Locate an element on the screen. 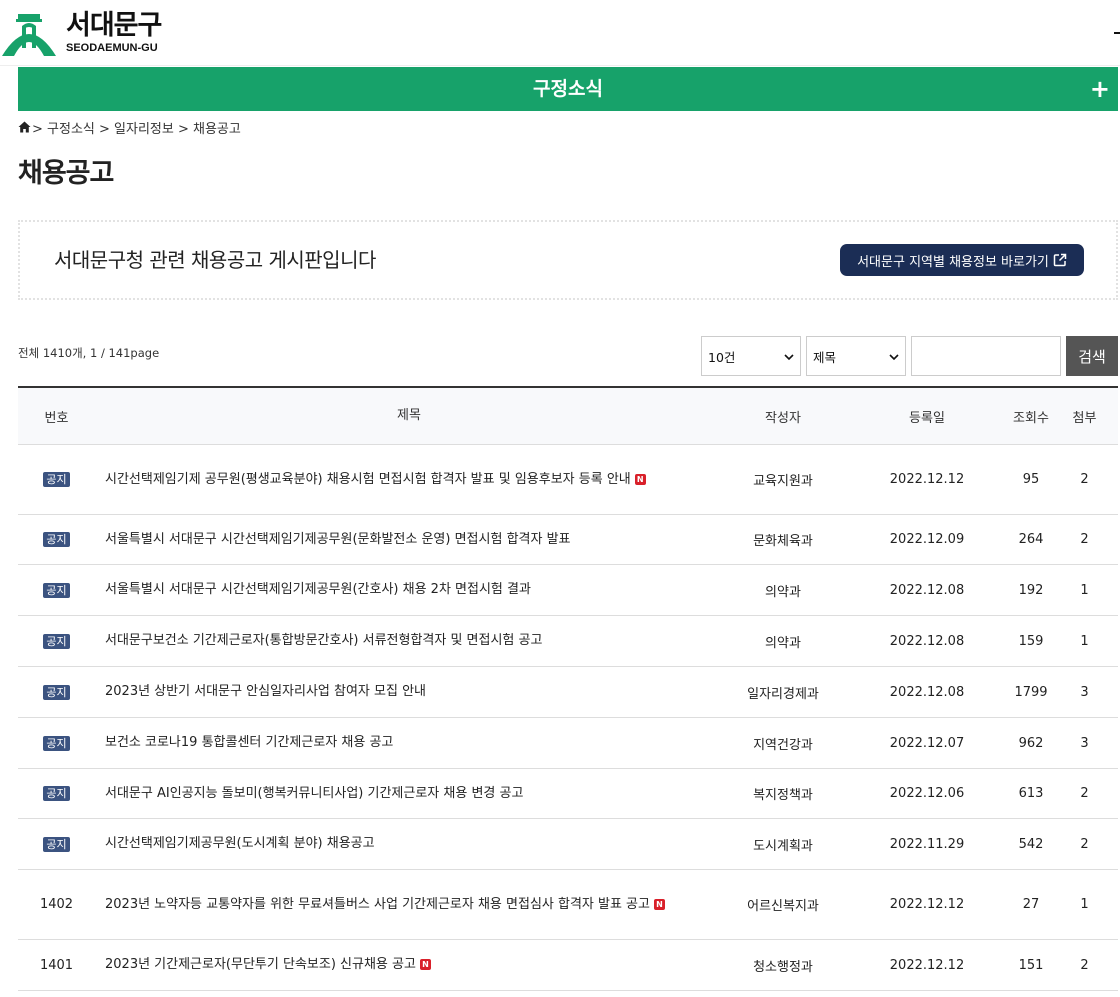  section-bar: 구정소식 + is located at coordinates (568, 89).